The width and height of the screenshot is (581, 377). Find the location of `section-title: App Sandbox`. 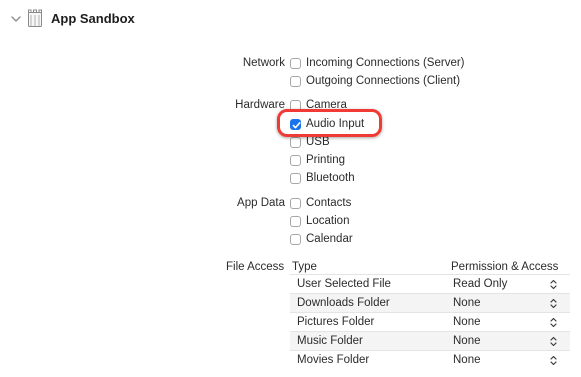

section-title: App Sandbox is located at coordinates (93, 18).